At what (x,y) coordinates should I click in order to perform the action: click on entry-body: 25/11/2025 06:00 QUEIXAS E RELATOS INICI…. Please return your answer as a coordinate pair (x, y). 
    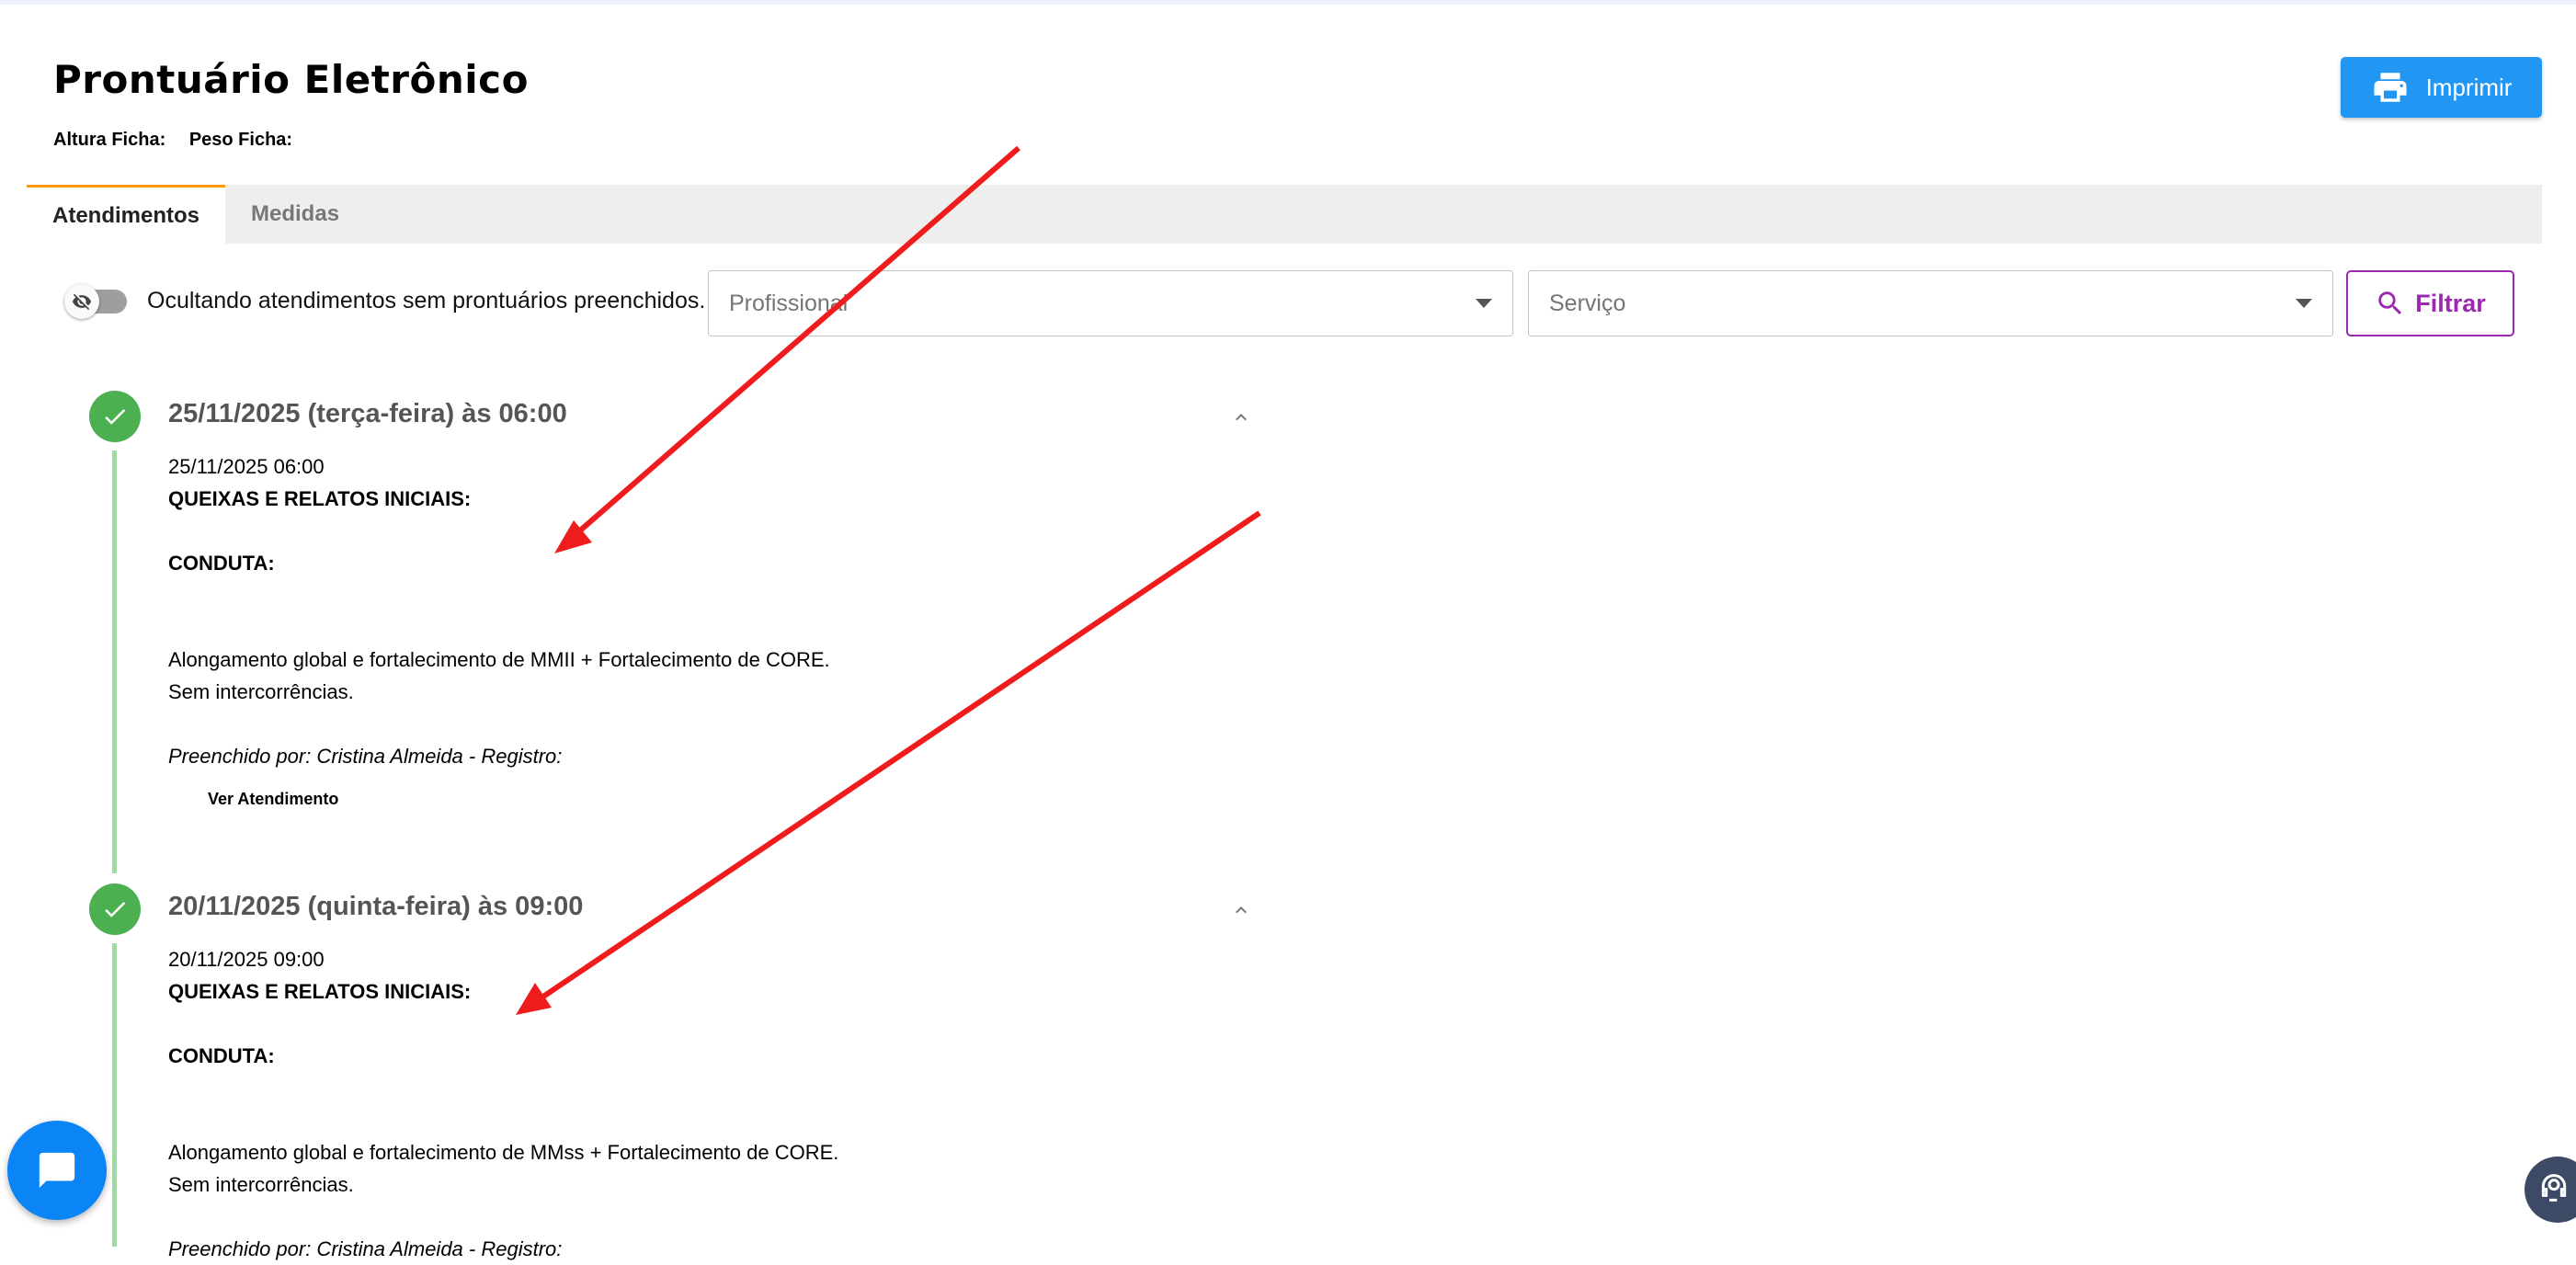
    Looking at the image, I should click on (719, 632).